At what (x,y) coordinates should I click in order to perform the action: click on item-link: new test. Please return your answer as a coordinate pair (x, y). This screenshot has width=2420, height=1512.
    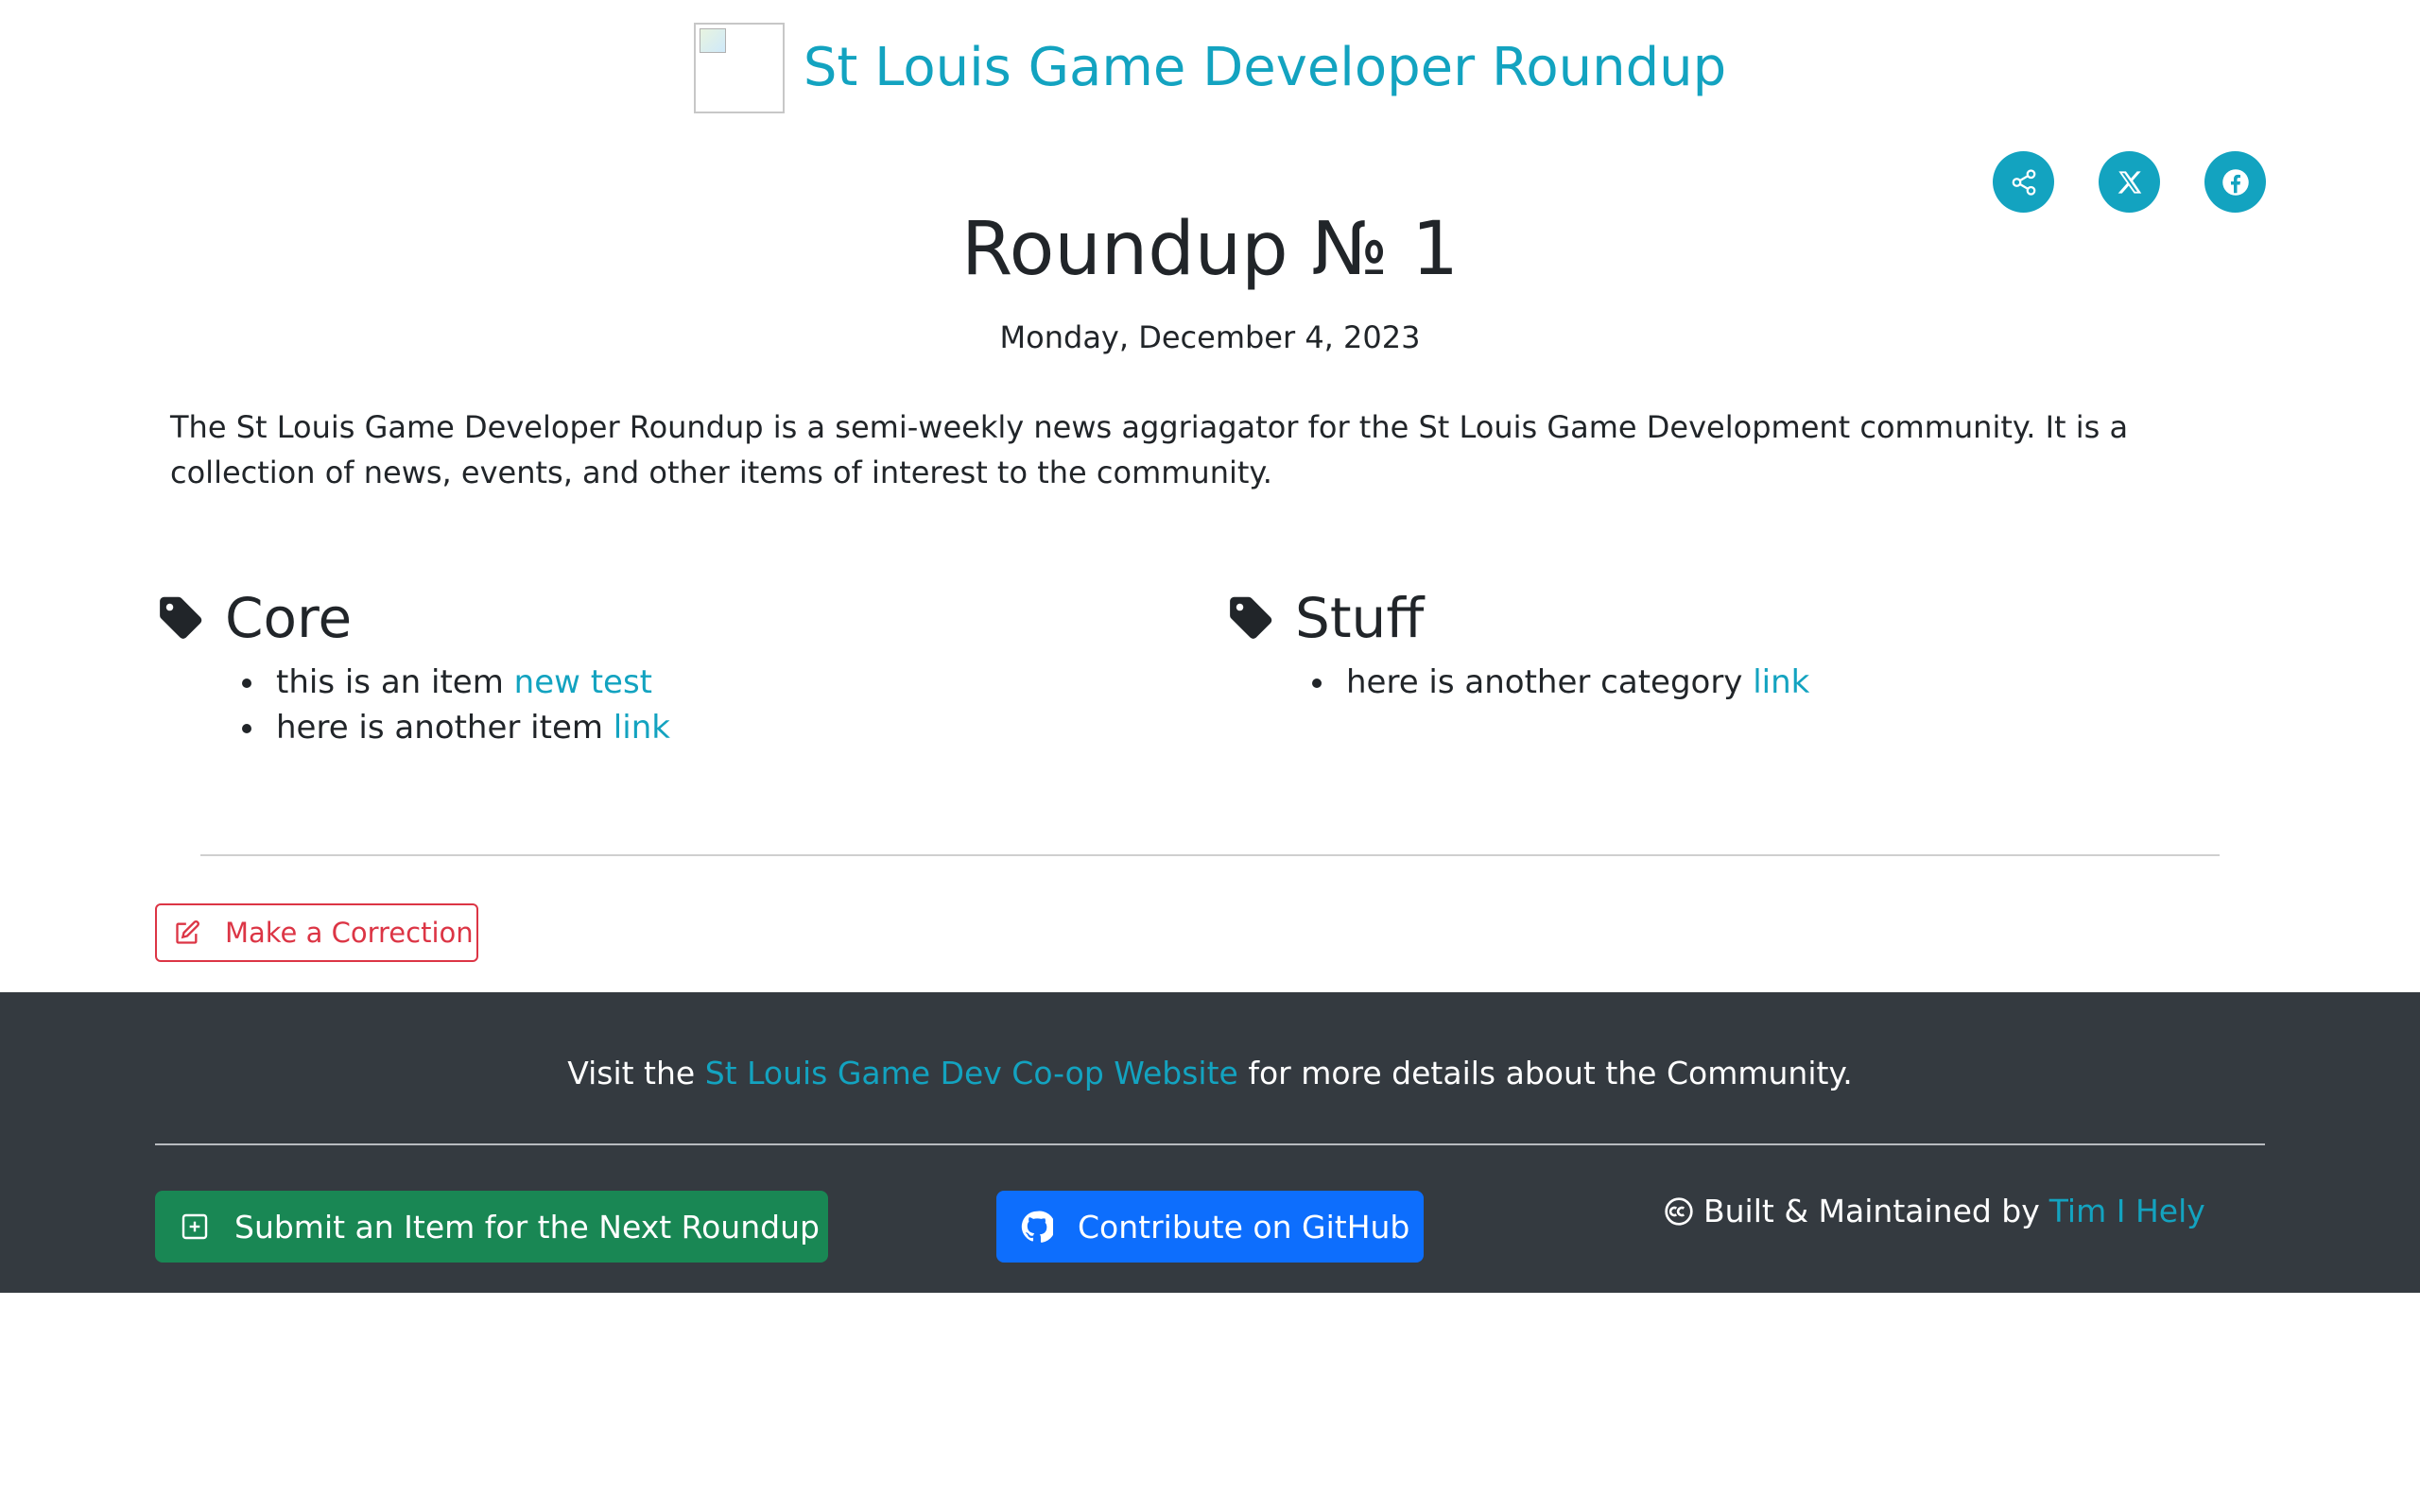
    Looking at the image, I should click on (583, 682).